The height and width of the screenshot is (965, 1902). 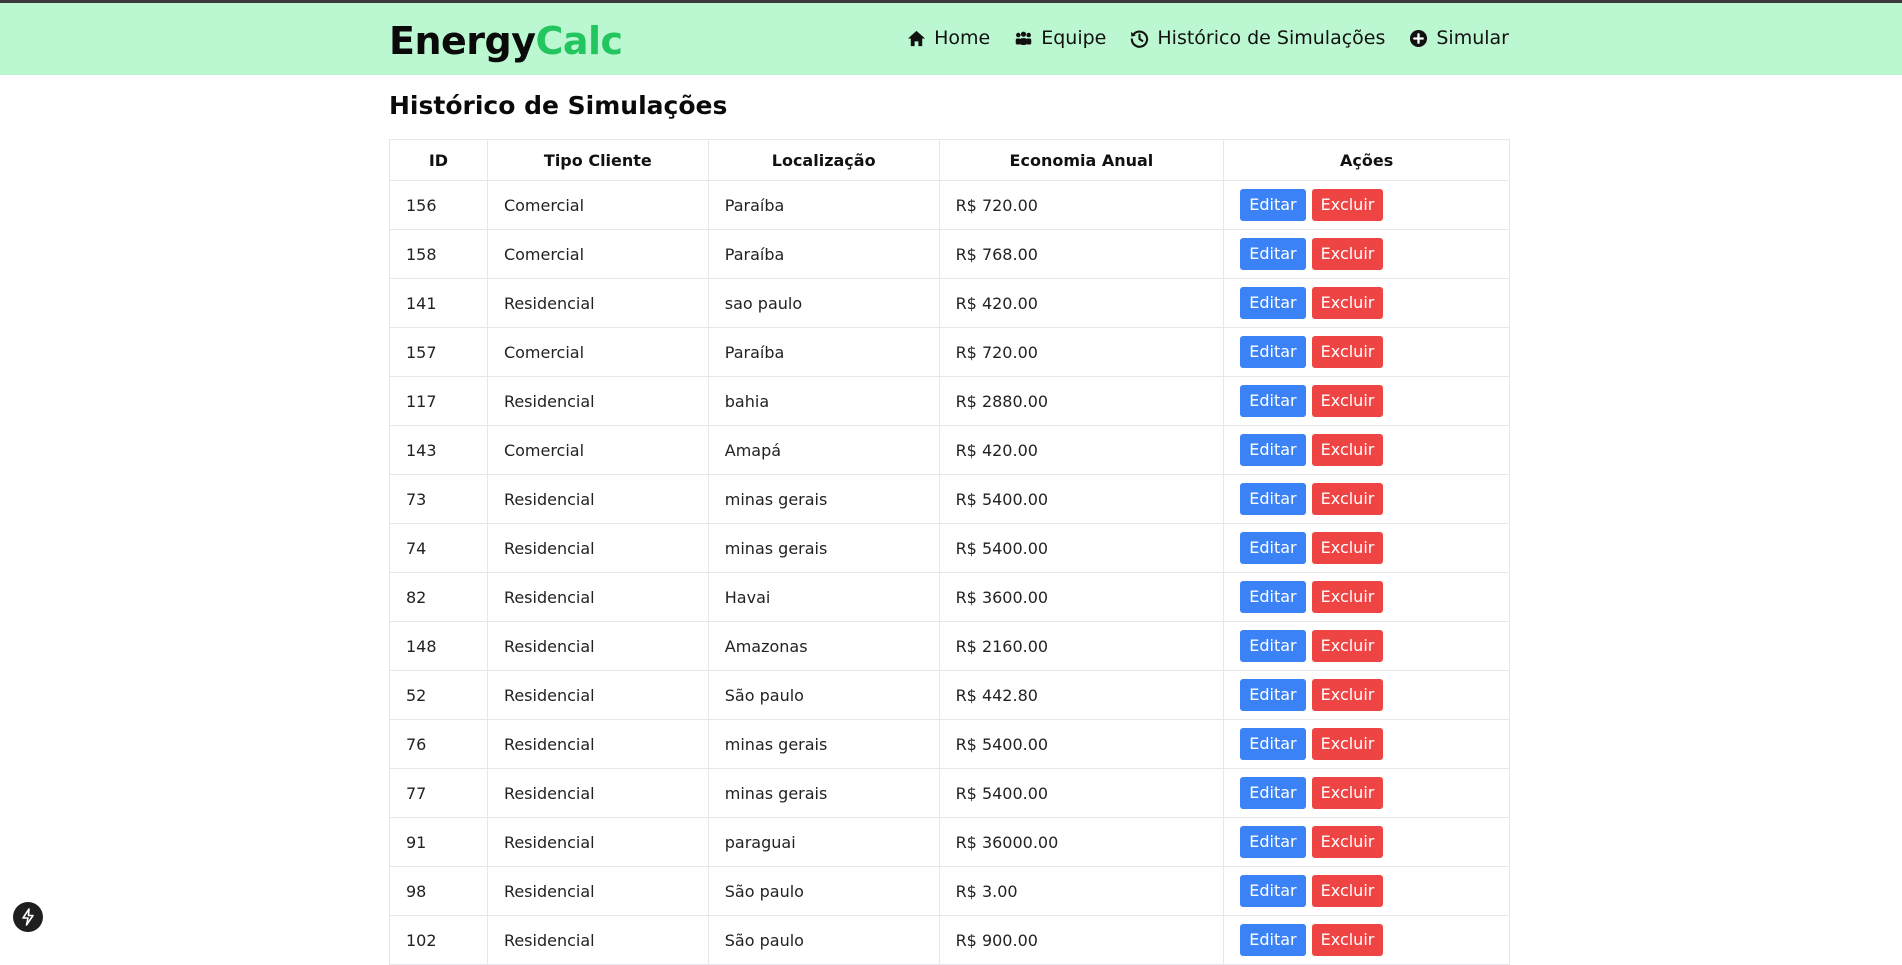 What do you see at coordinates (438, 352) in the screenshot?
I see `cell-id: 157` at bounding box center [438, 352].